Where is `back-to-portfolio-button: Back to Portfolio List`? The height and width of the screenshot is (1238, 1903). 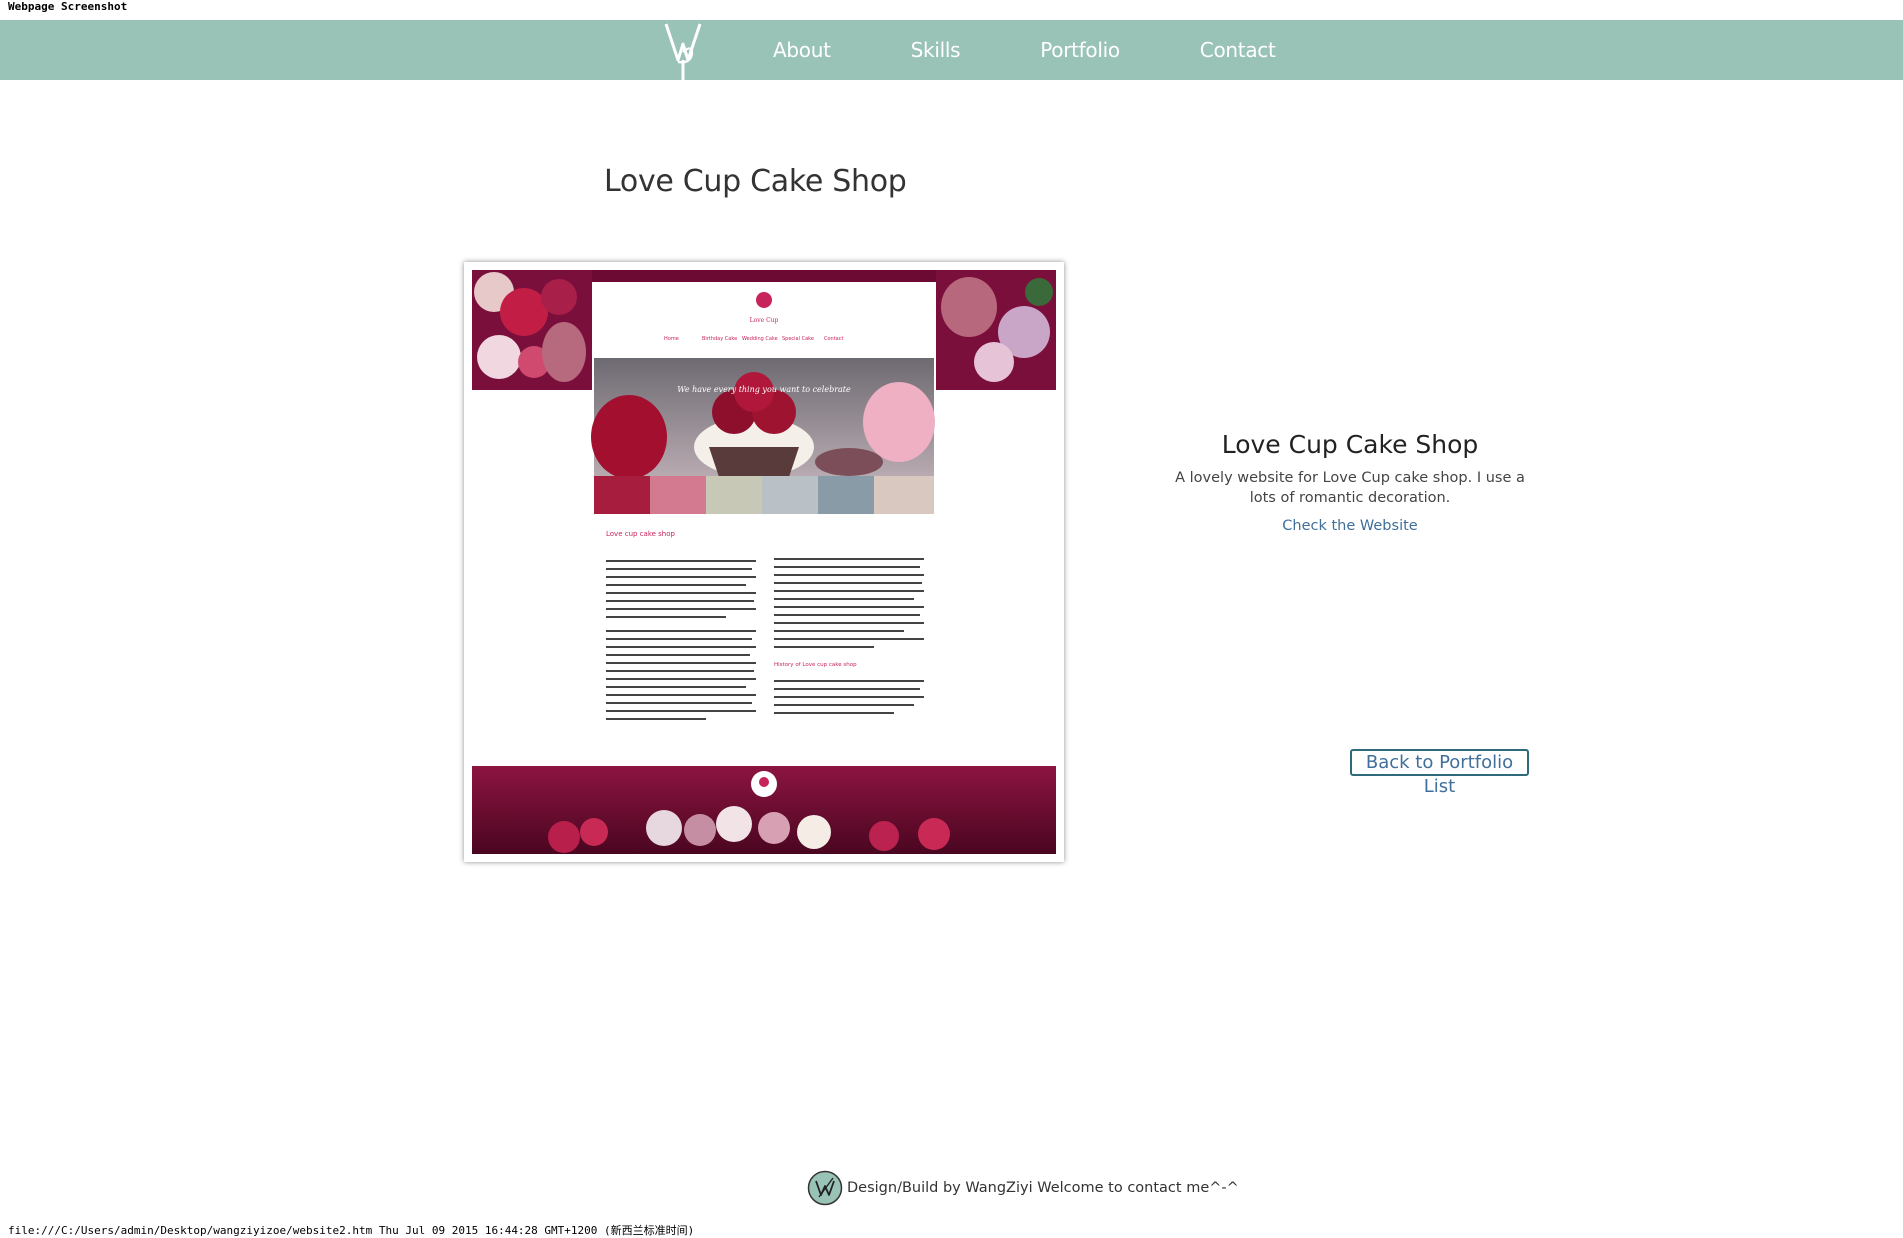
back-to-portfolio-button: Back to Portfolio List is located at coordinates (1439, 773).